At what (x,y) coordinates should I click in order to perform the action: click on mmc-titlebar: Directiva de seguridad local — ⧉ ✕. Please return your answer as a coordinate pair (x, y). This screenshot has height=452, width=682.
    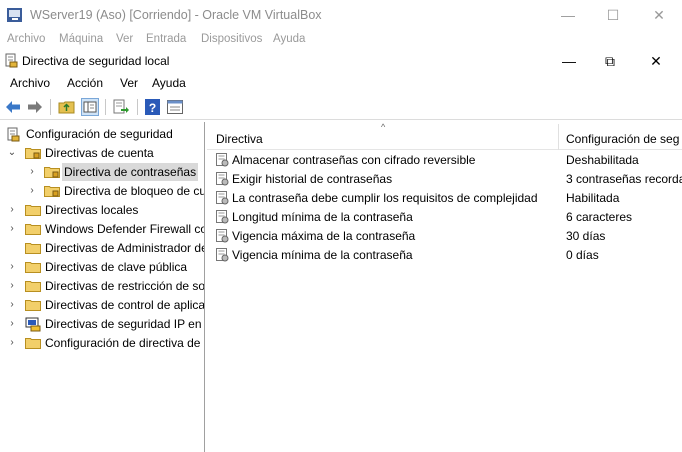
    Looking at the image, I should click on (341, 61).